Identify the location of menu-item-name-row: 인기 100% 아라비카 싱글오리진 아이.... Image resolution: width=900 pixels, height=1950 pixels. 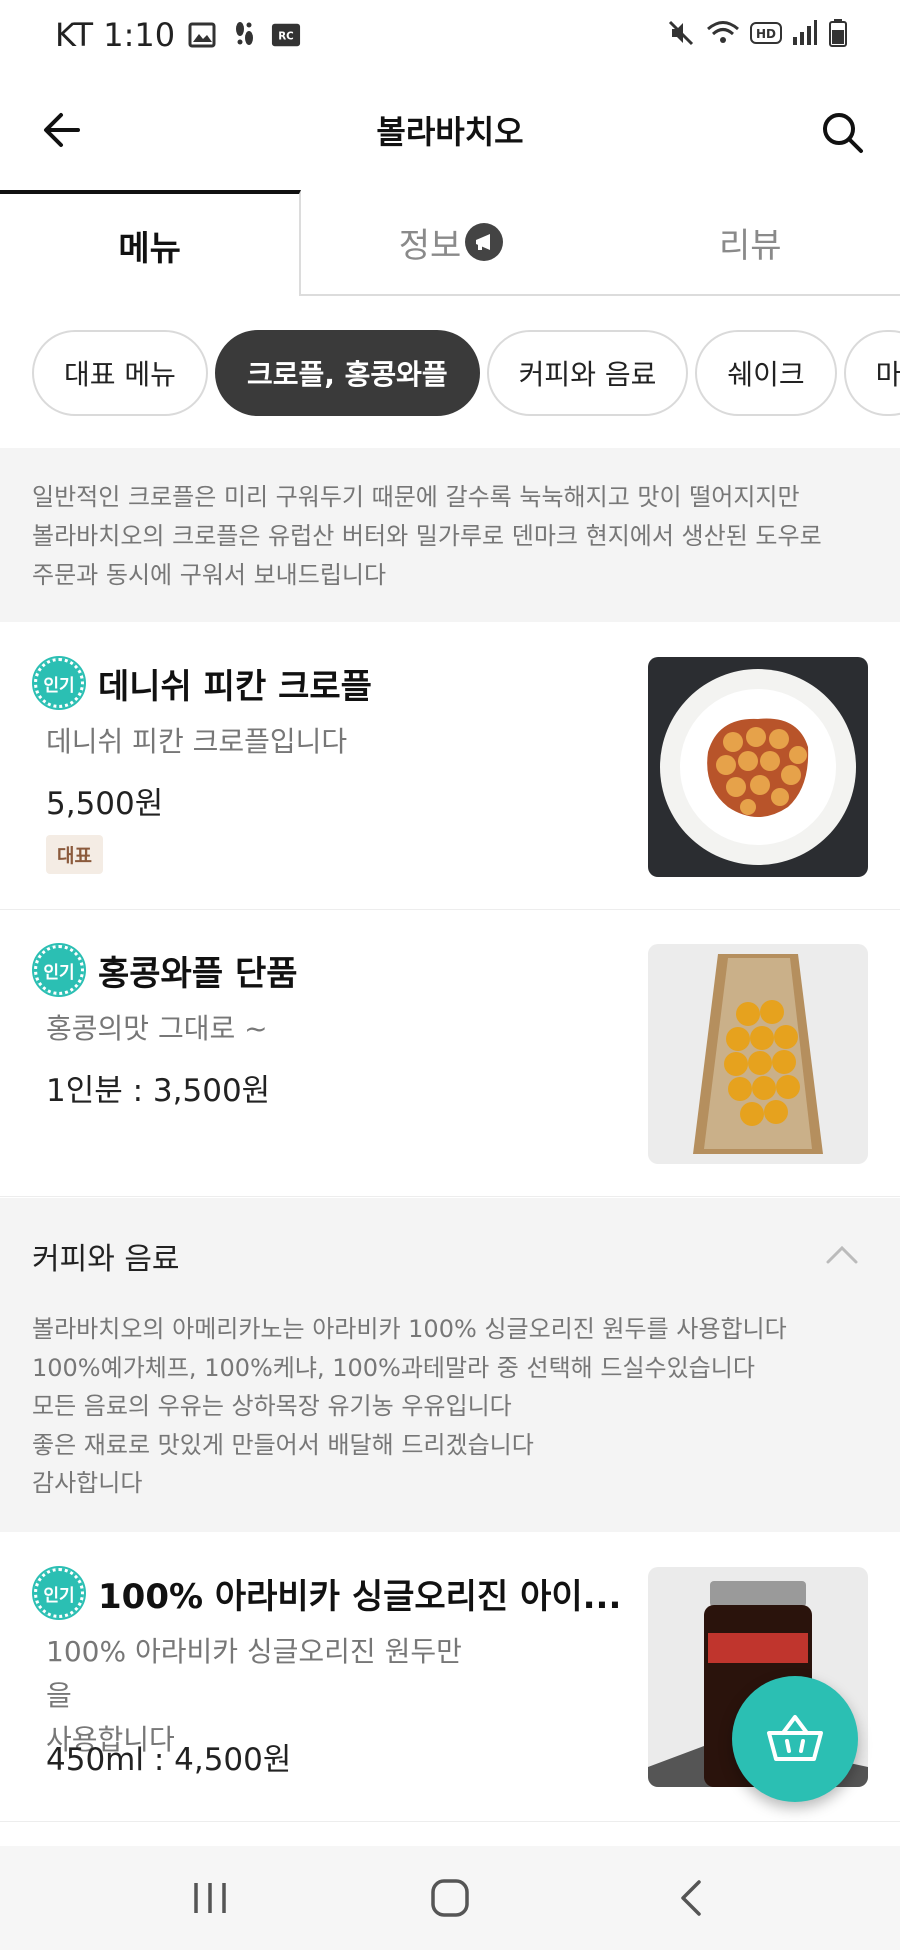
(327, 1593).